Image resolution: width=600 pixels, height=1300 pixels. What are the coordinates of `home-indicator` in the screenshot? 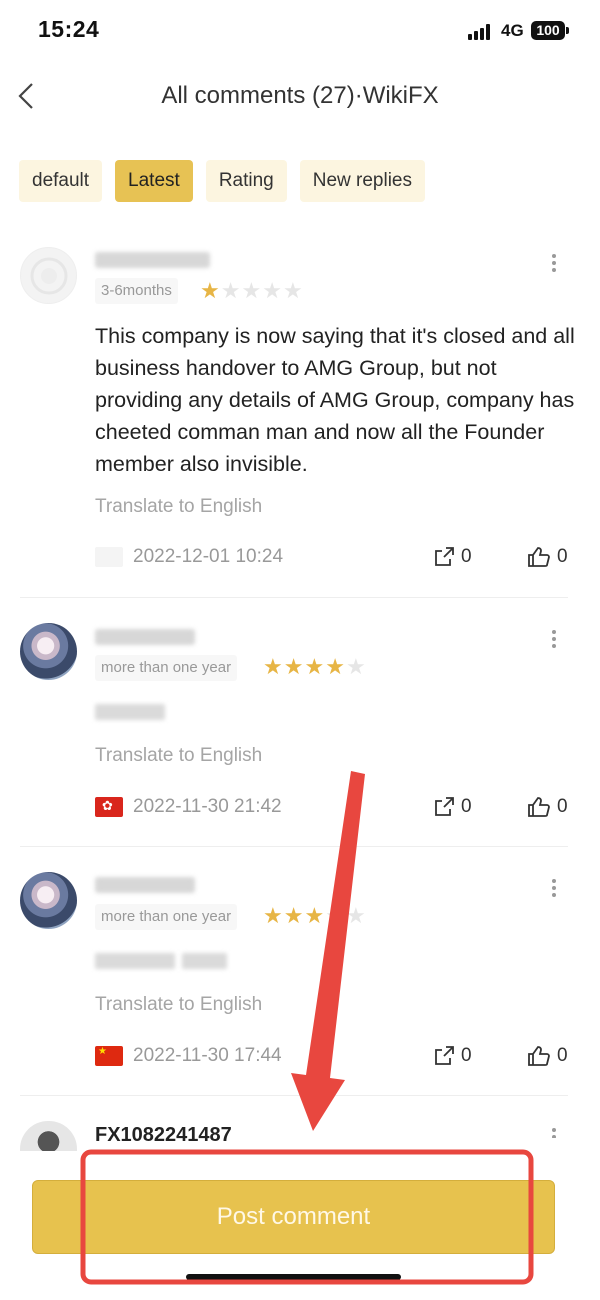 It's located at (293, 1277).